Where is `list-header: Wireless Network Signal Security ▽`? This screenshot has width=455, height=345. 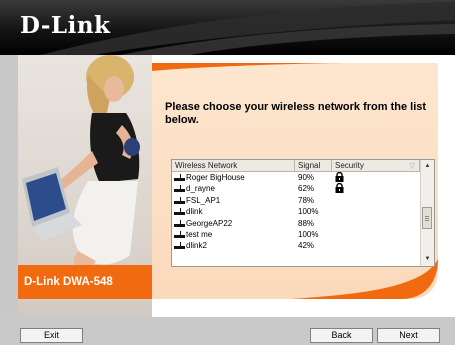 list-header: Wireless Network Signal Security ▽ is located at coordinates (296, 166).